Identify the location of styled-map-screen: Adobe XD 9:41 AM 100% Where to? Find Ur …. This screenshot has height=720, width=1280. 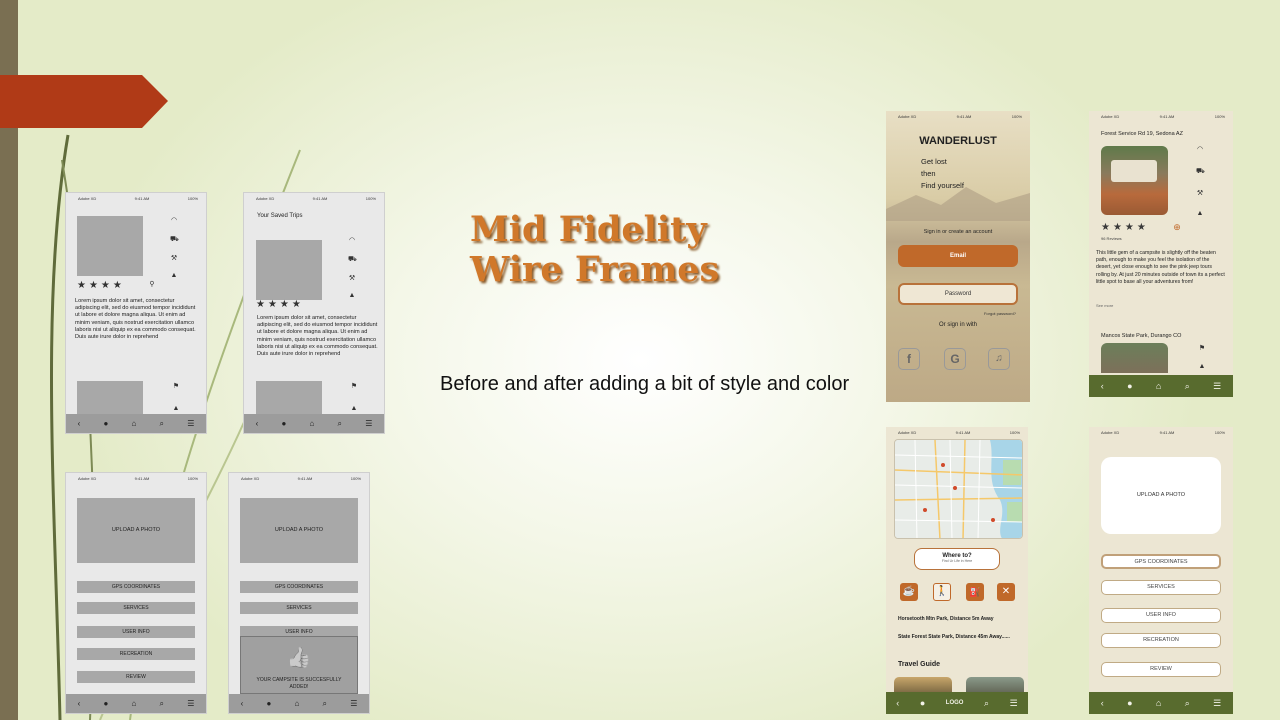
(957, 570).